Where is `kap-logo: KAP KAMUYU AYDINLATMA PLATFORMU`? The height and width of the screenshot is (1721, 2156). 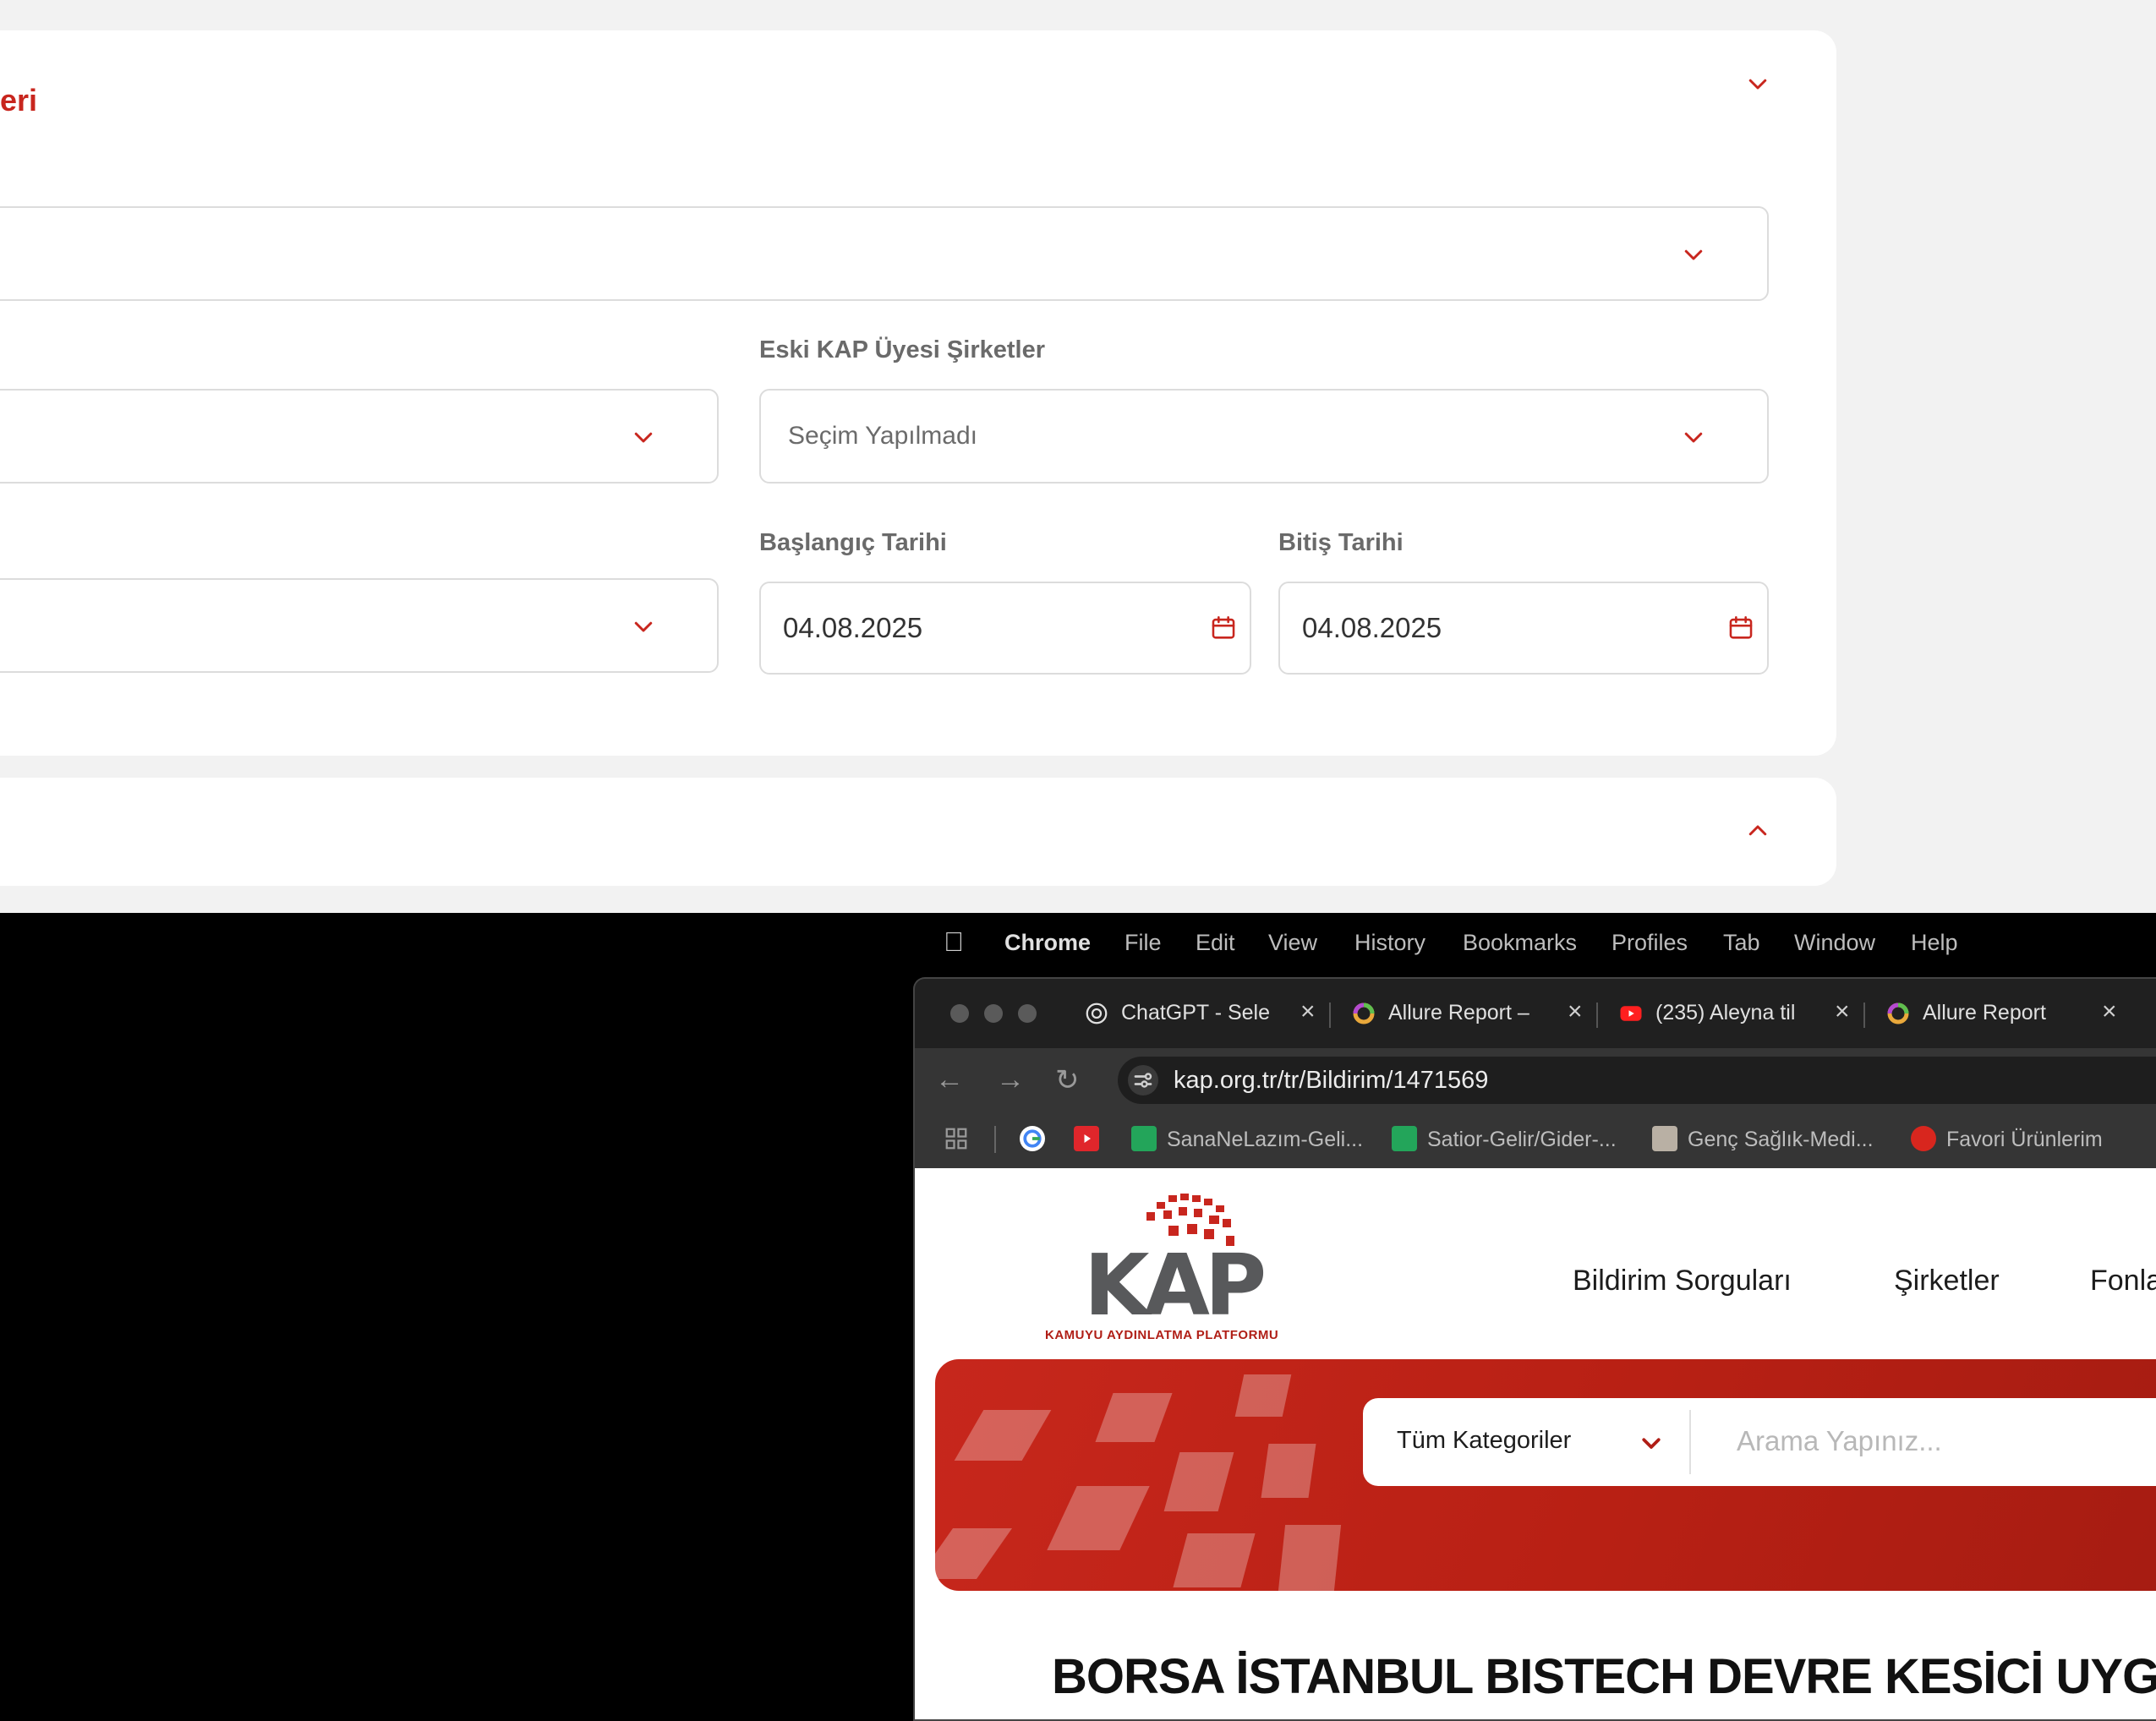 kap-logo: KAP KAMUYU AYDINLATMA PLATFORMU is located at coordinates (1177, 1268).